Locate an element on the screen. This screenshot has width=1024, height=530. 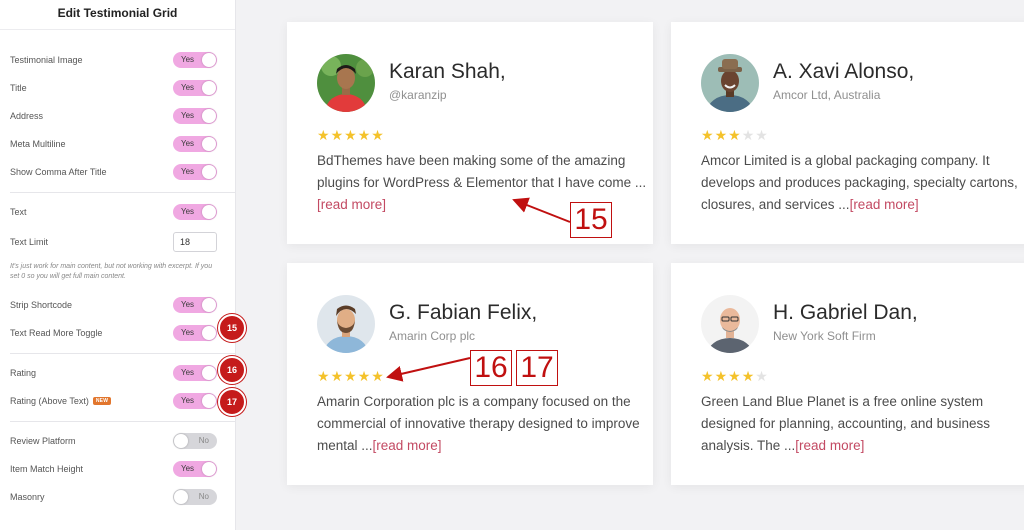
annotation-label-17: 17 is located at coordinates (537, 368).